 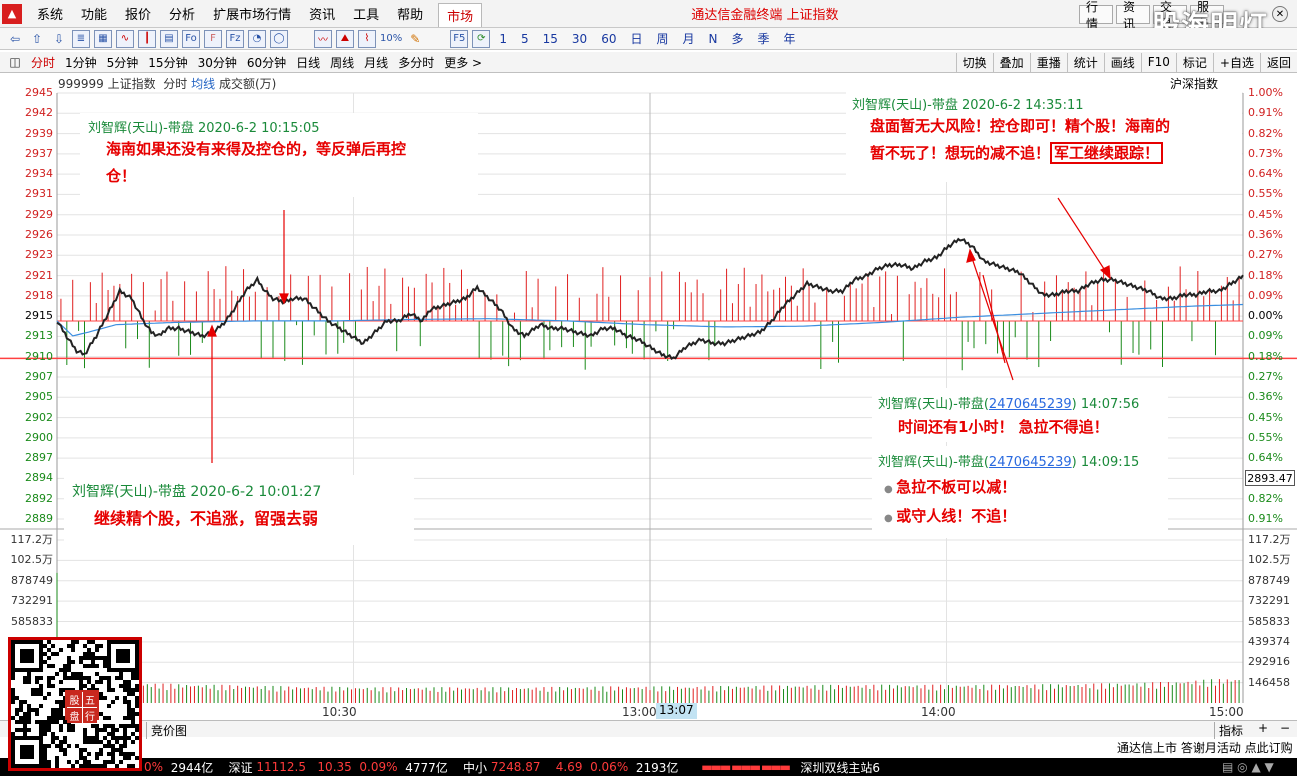 I want to click on volume-tick: 732291, so click(x=1269, y=601).